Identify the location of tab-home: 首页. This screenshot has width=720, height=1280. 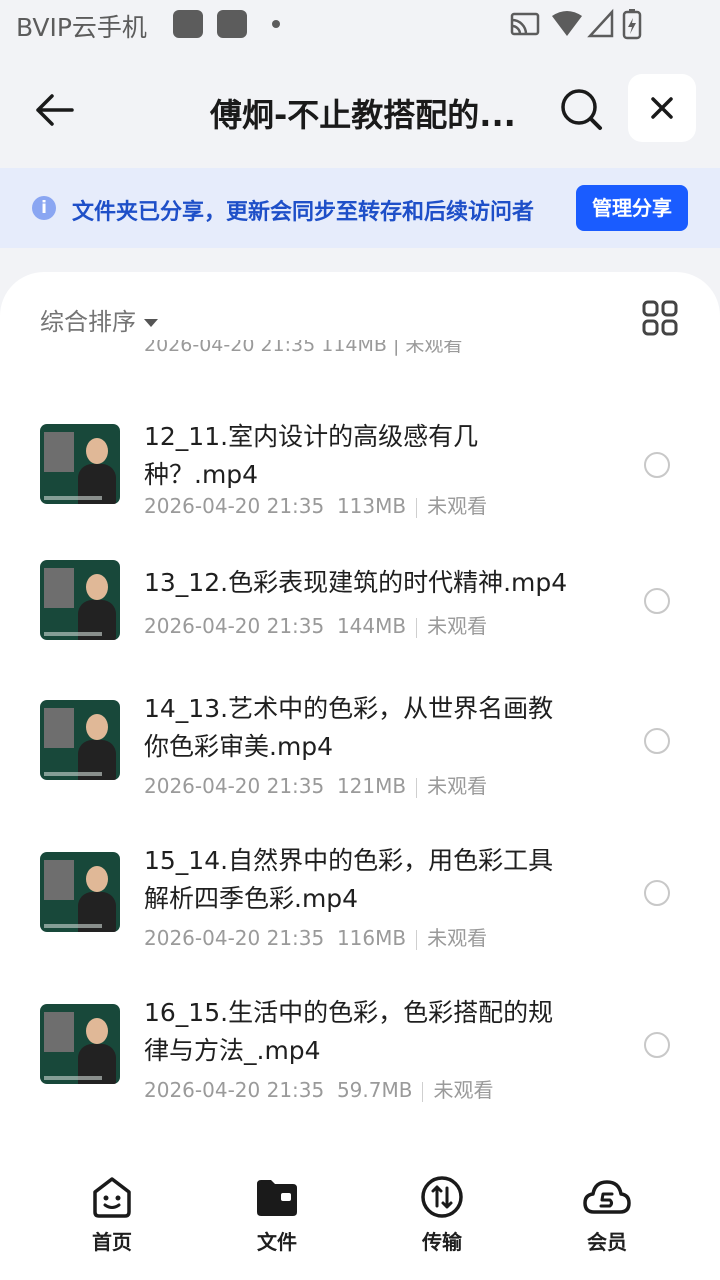
(112, 1214).